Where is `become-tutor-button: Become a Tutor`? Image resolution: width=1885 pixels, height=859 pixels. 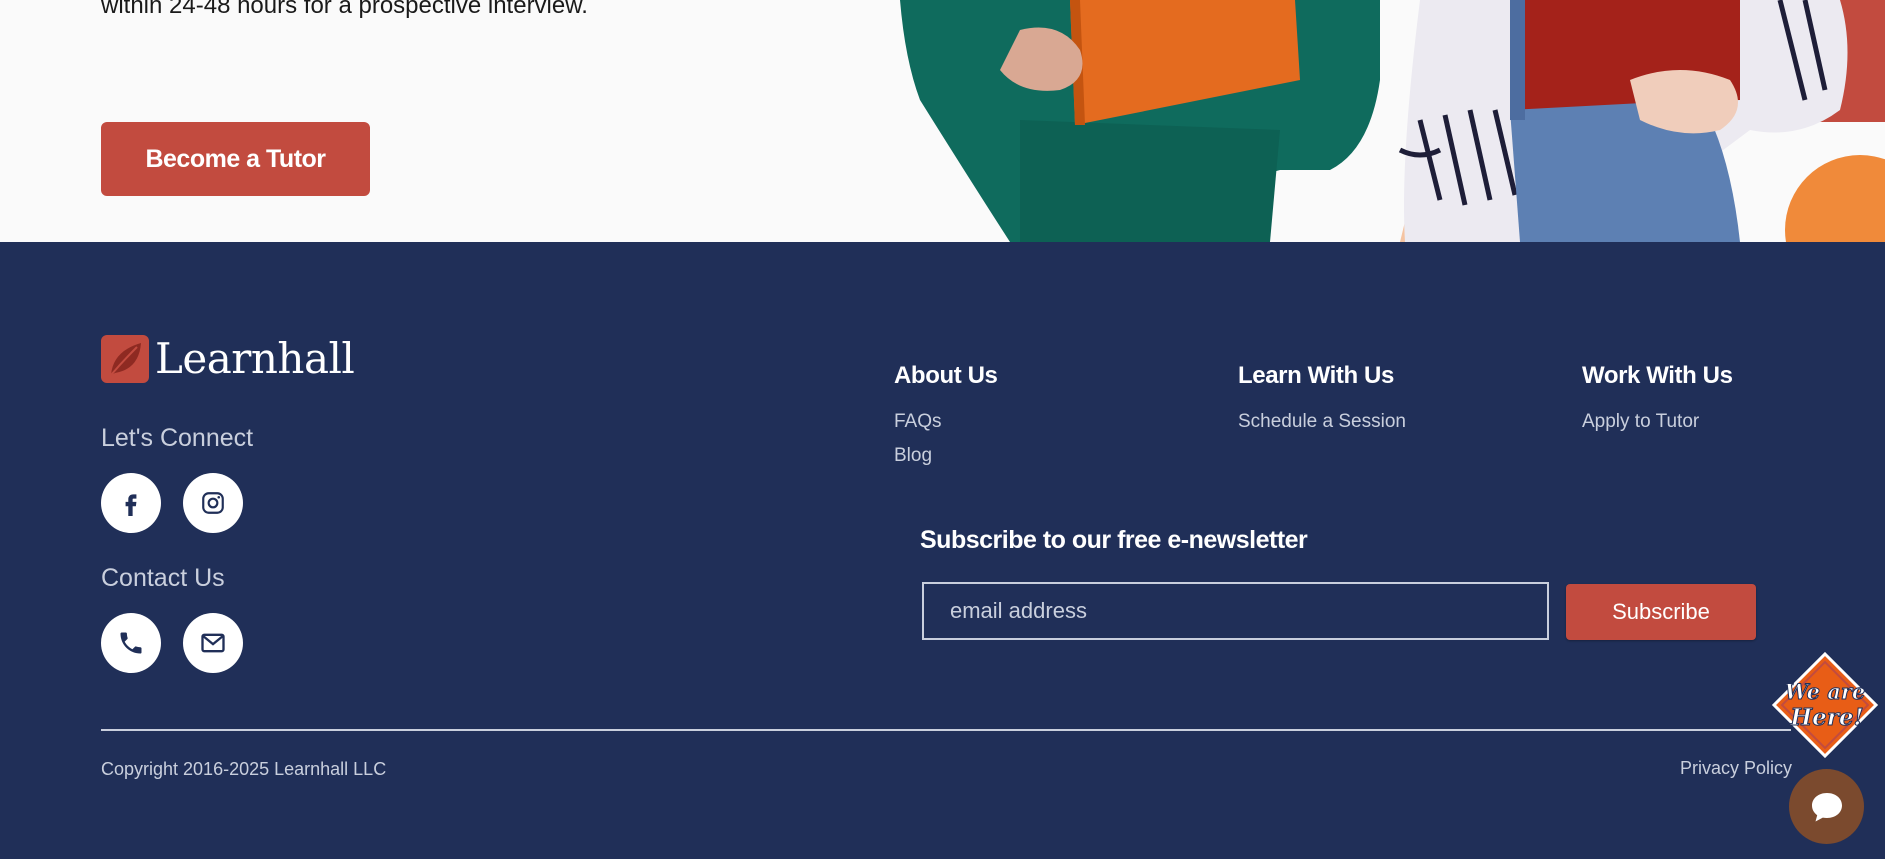 become-tutor-button: Become a Tutor is located at coordinates (235, 159).